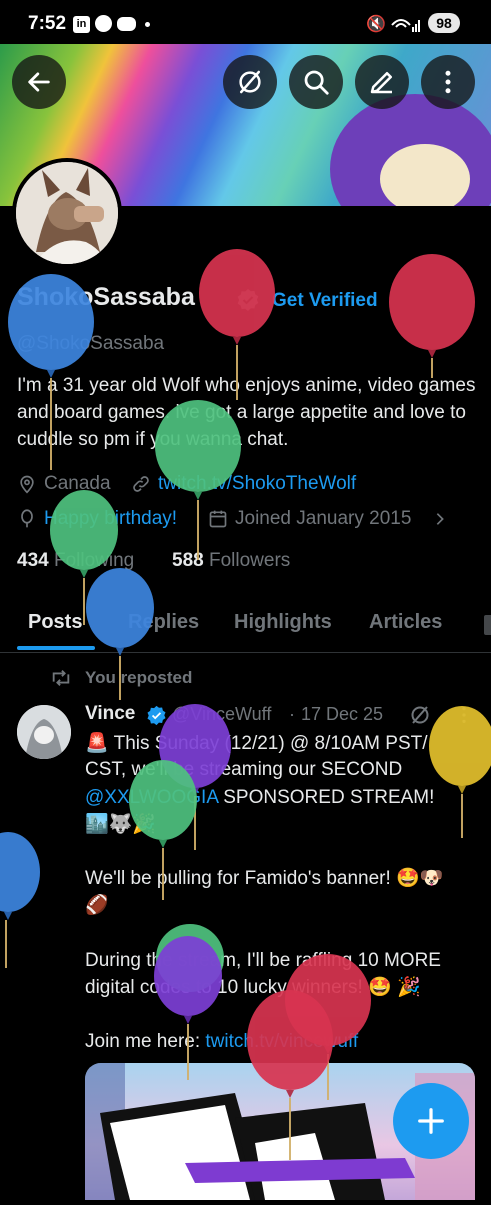  Describe the element at coordinates (440, 519) in the screenshot. I see `chevron-right-icon` at that location.